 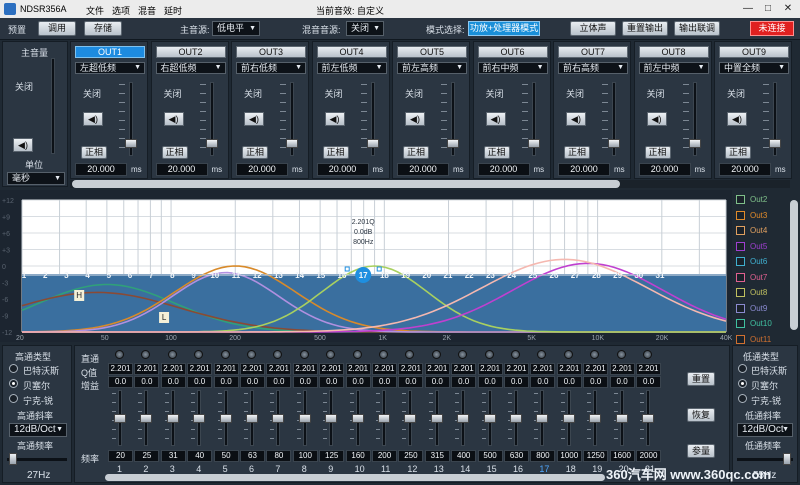 I want to click on save-button: 存储, so click(x=103, y=28).